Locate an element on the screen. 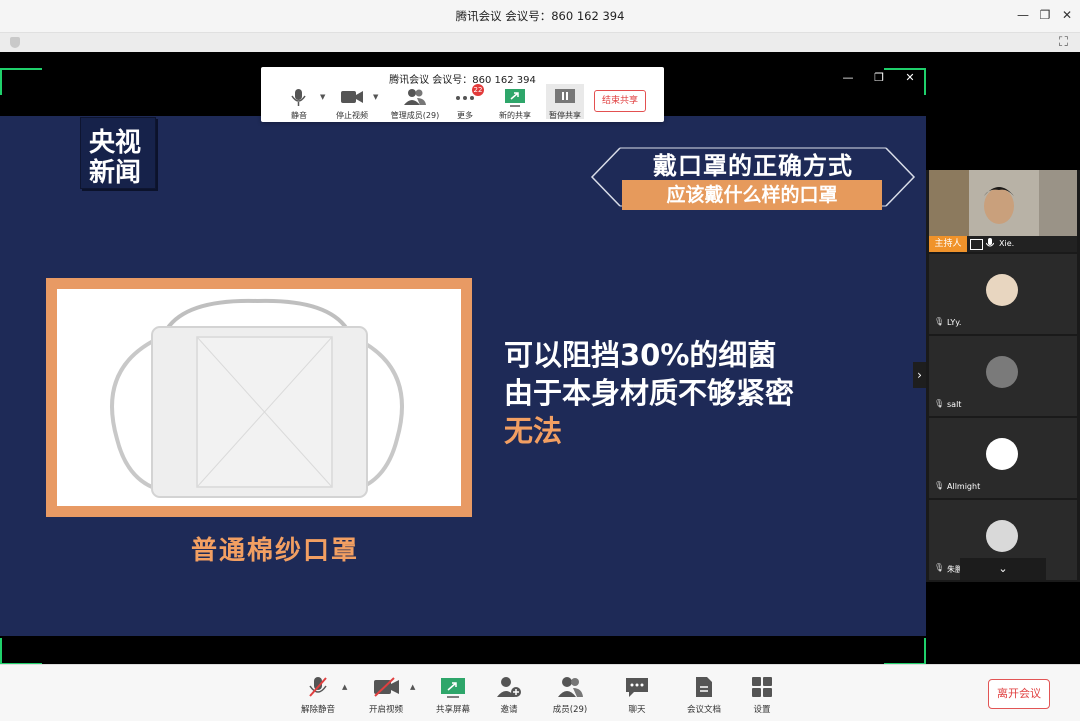 The height and width of the screenshot is (721, 1080). cctv-news-logo: 央视 新闻 is located at coordinates (118, 153).